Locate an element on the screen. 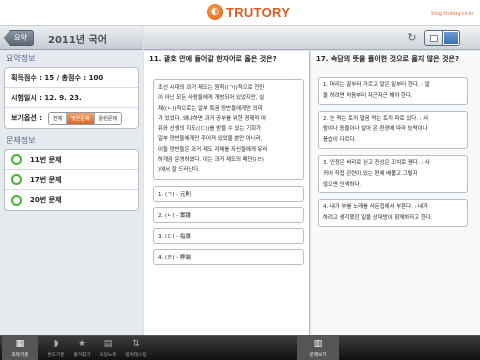 This screenshot has width=480, height=360. tab-label: 문제보기 is located at coordinates (318, 355).